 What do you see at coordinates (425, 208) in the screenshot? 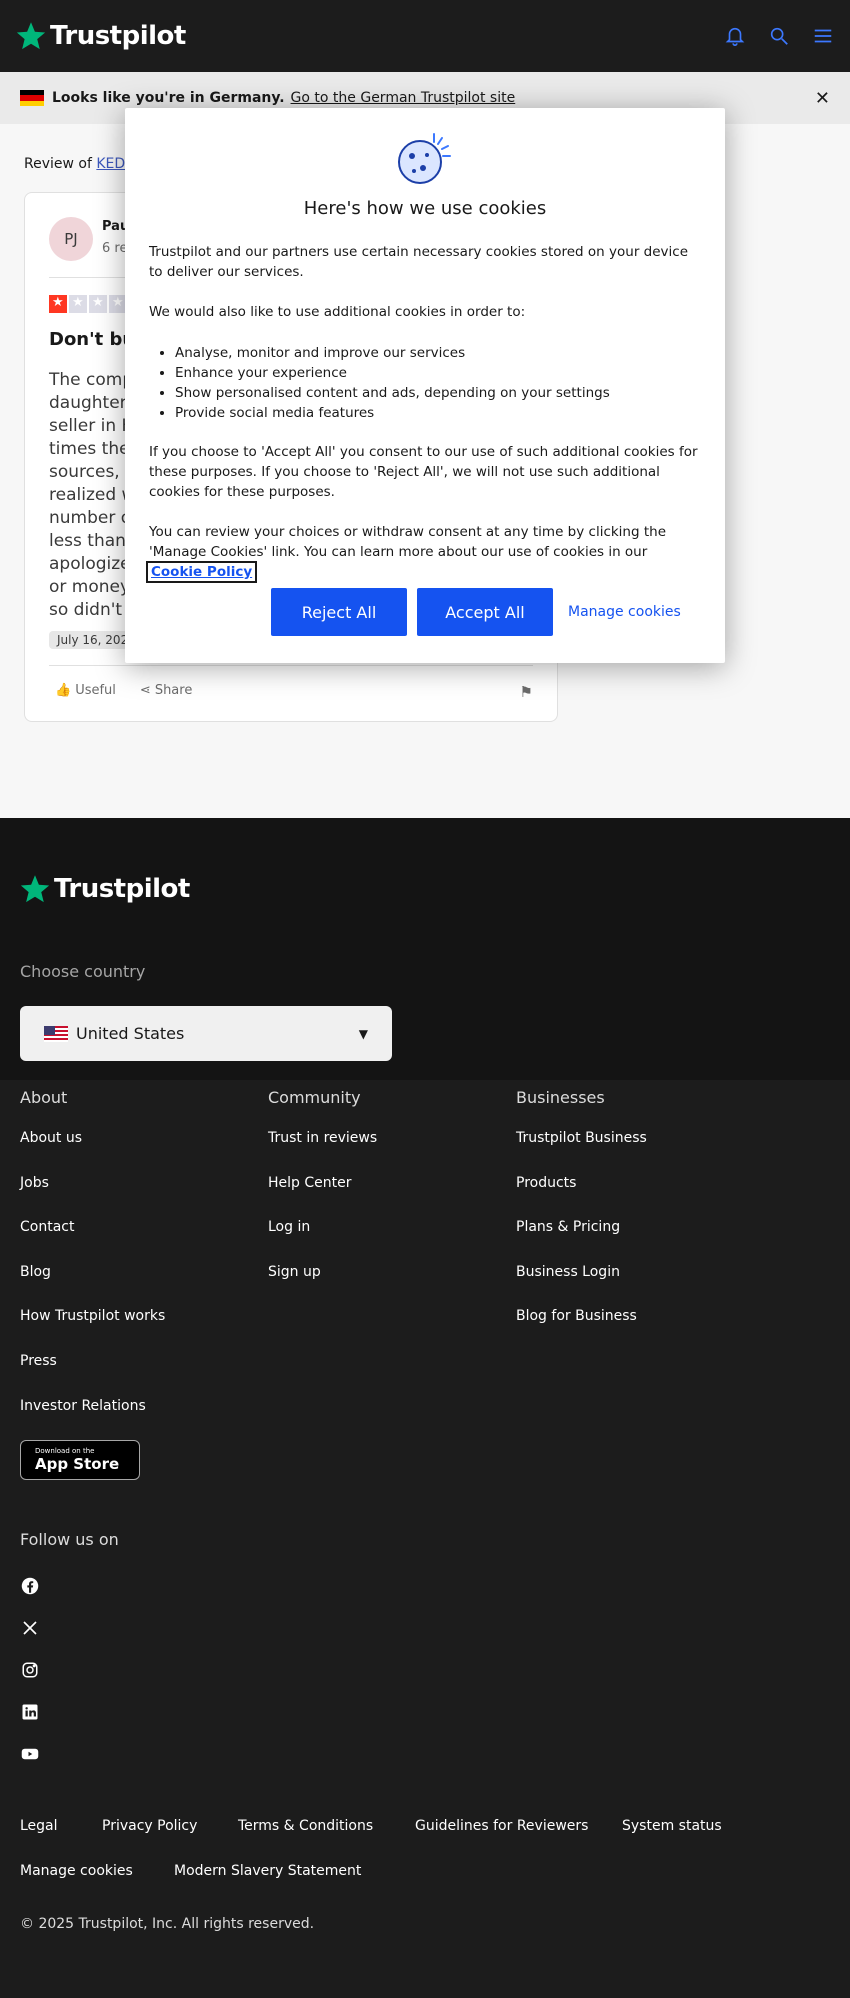
I see `cookie-dialog-title: Here's how we use cookies` at bounding box center [425, 208].